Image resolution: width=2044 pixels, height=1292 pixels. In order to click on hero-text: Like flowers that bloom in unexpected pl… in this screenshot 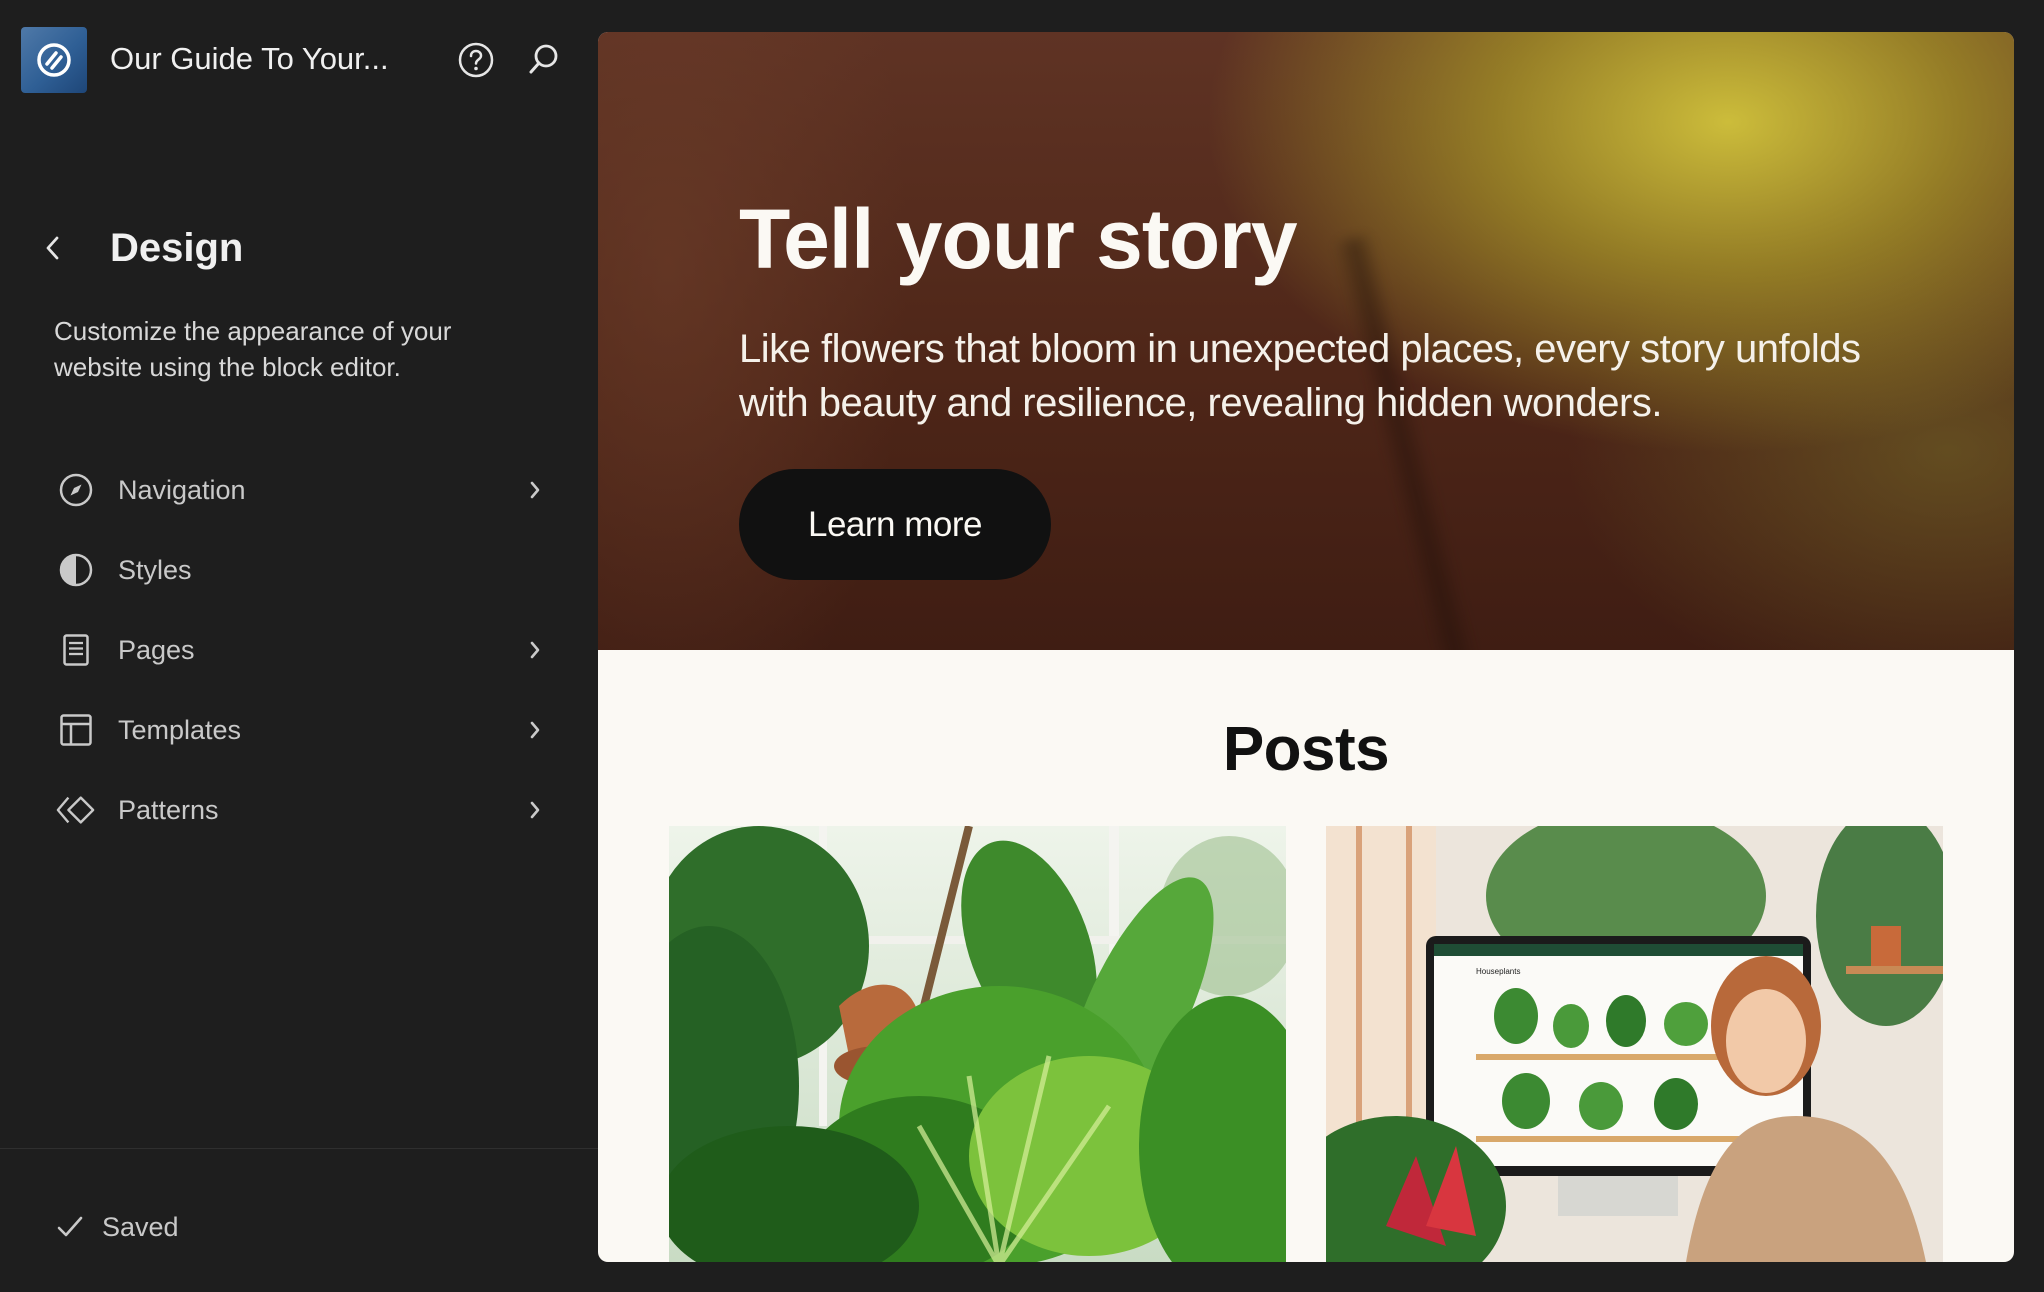, I will do `click(1300, 376)`.